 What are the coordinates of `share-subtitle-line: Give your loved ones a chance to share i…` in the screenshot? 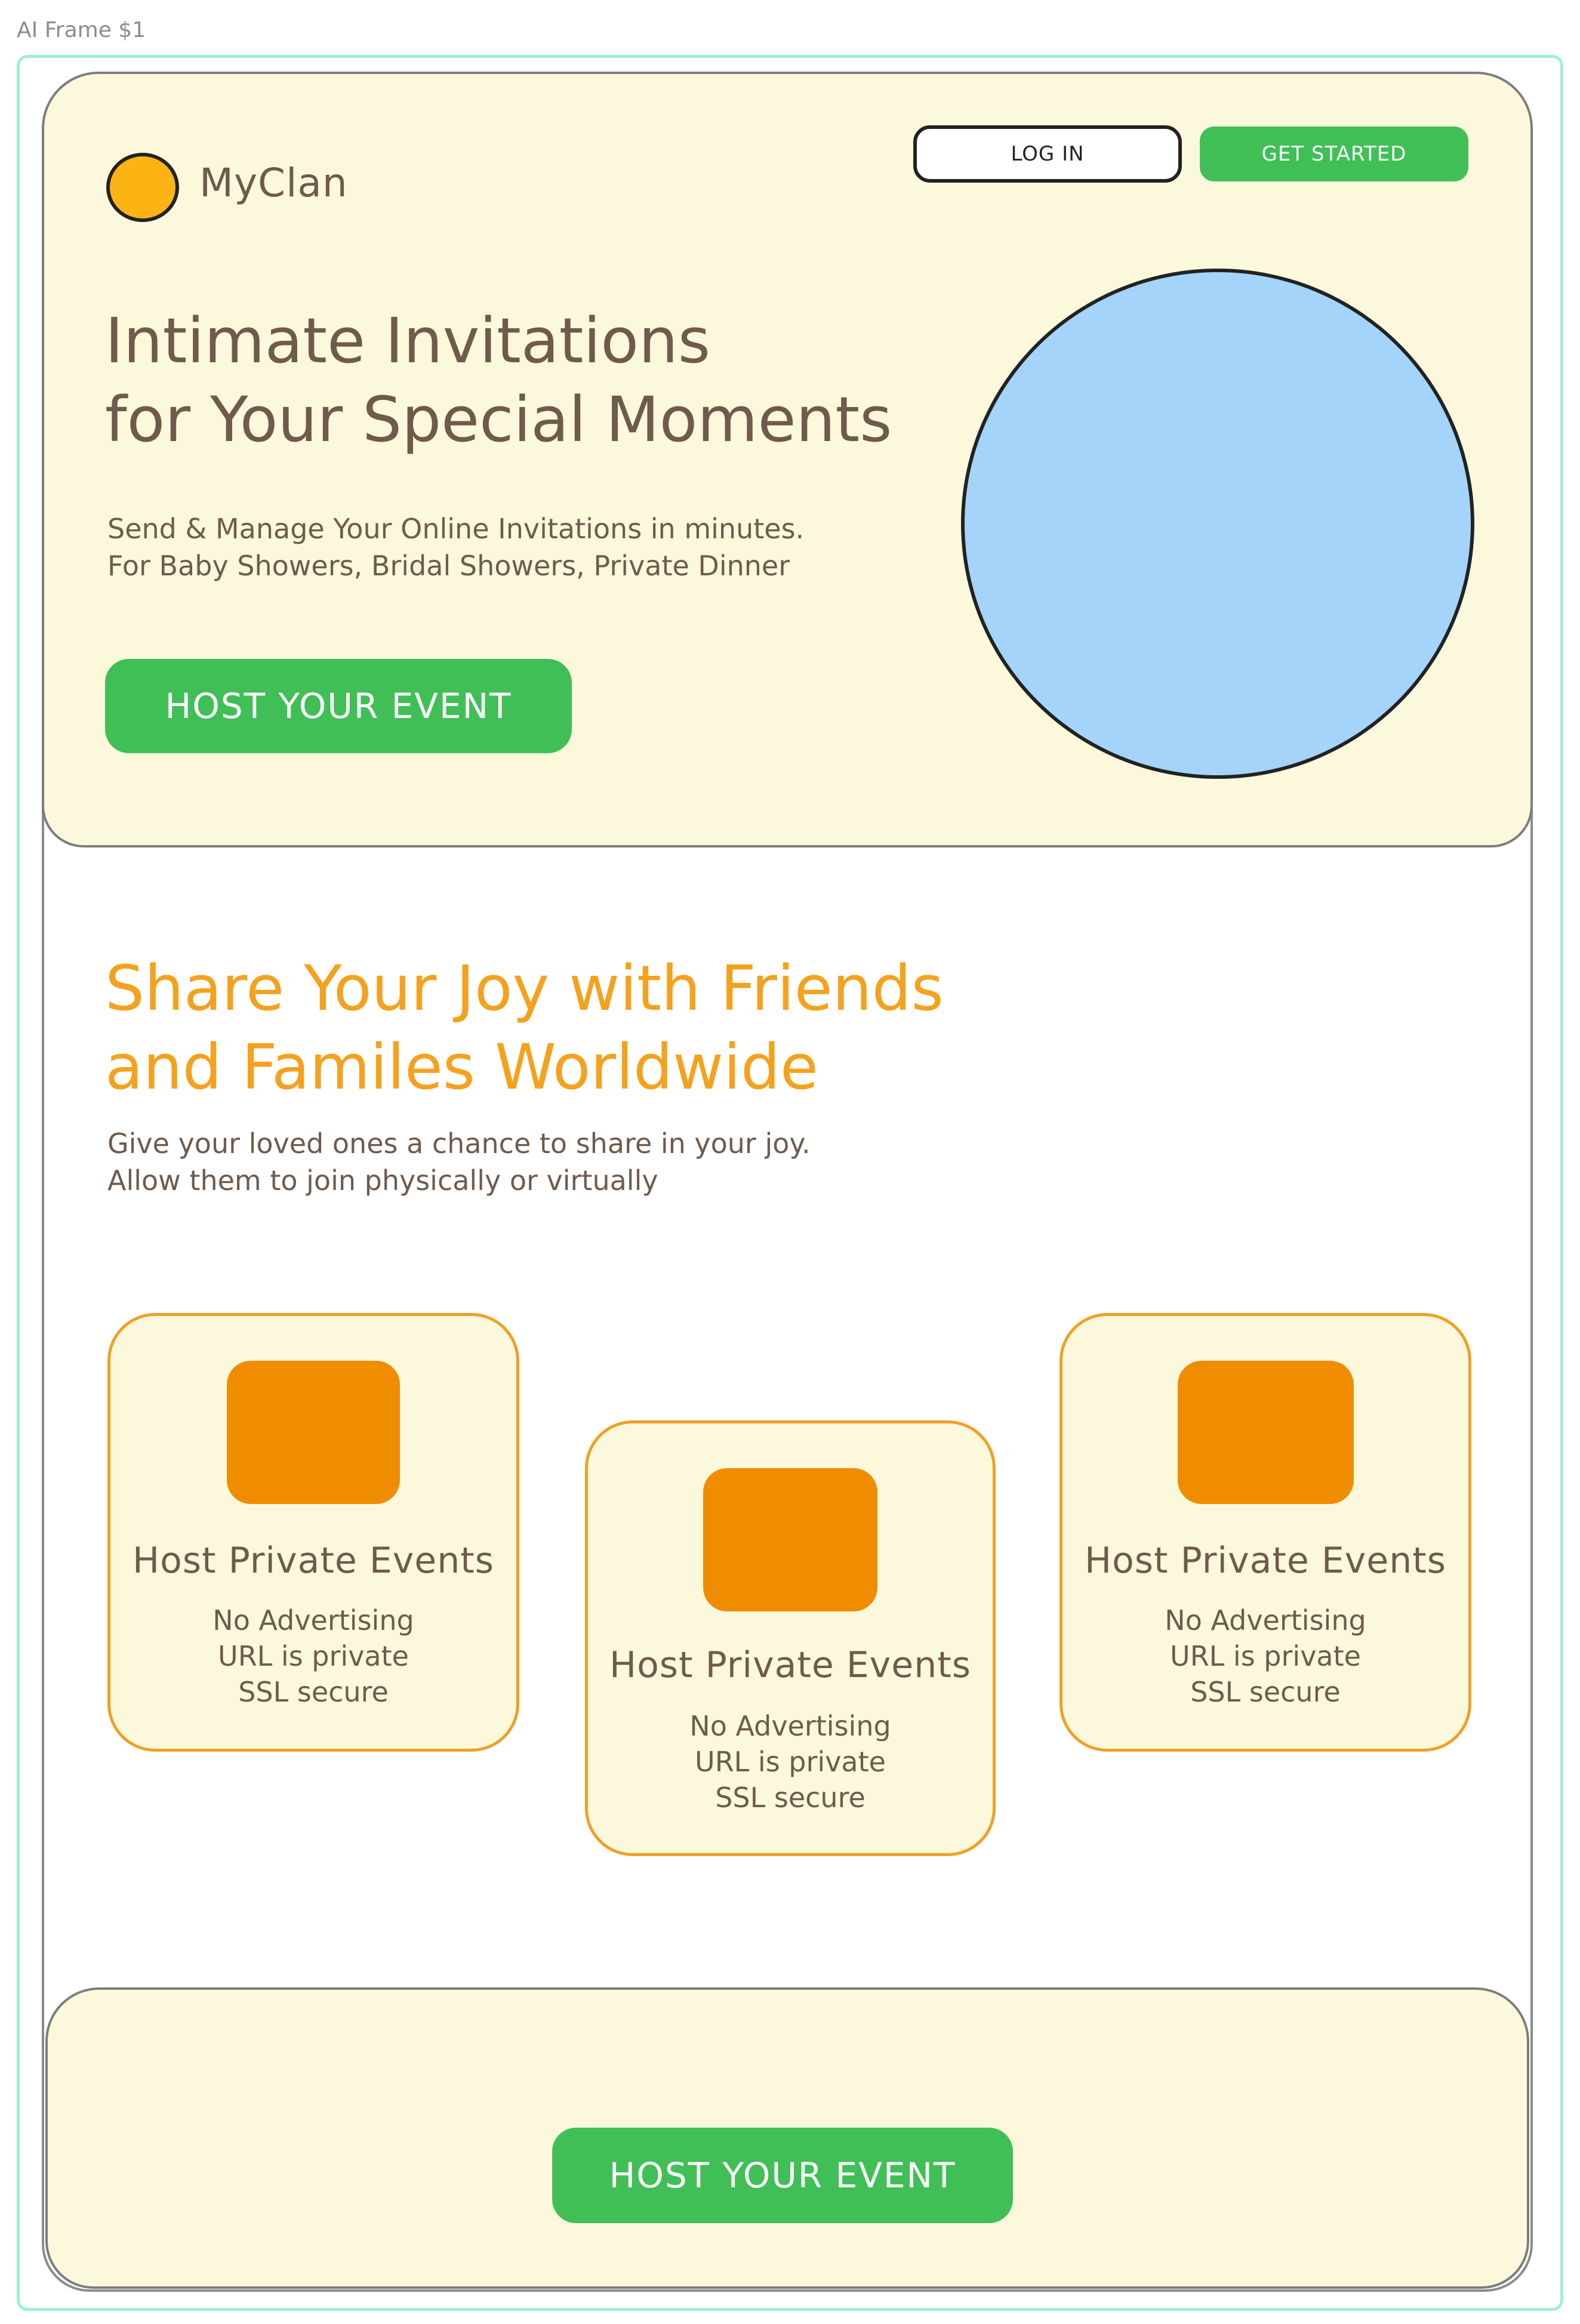 It's located at (459, 1143).